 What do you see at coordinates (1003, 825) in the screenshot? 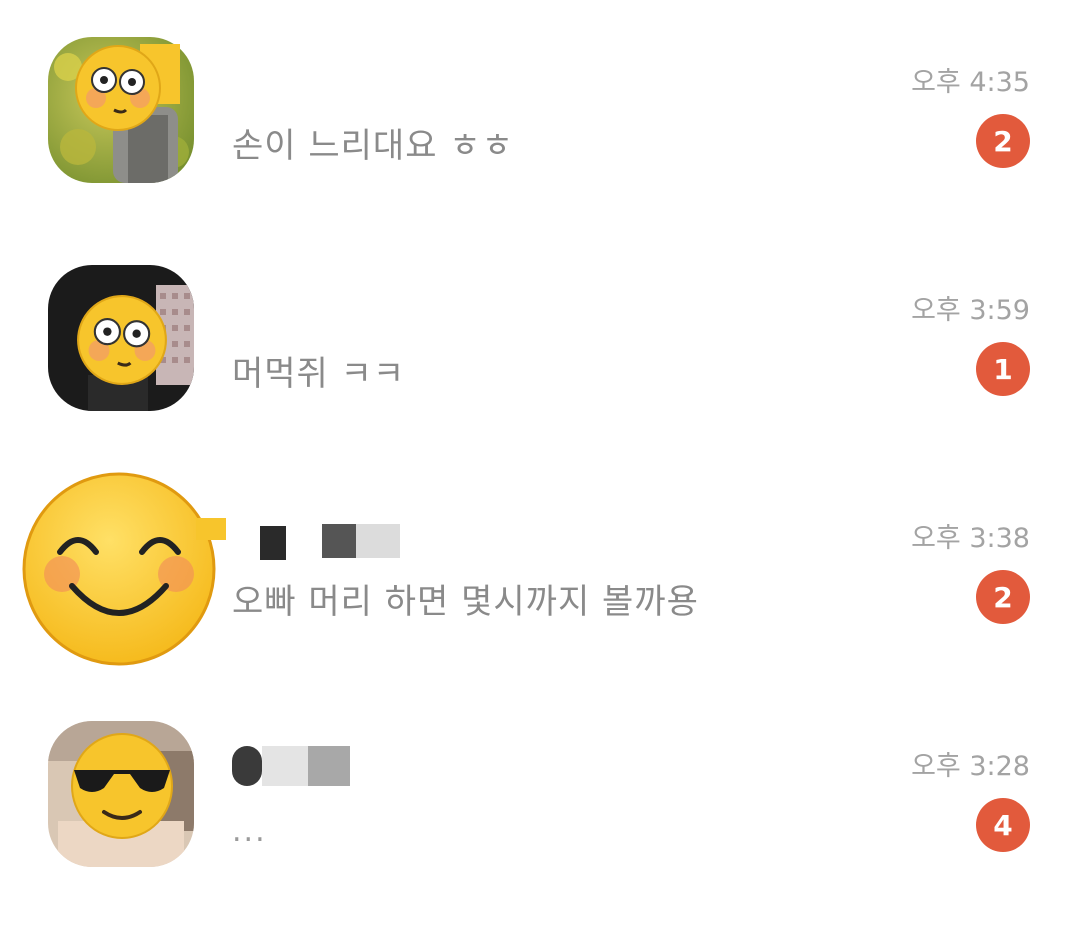
I see `unread-badge: 4` at bounding box center [1003, 825].